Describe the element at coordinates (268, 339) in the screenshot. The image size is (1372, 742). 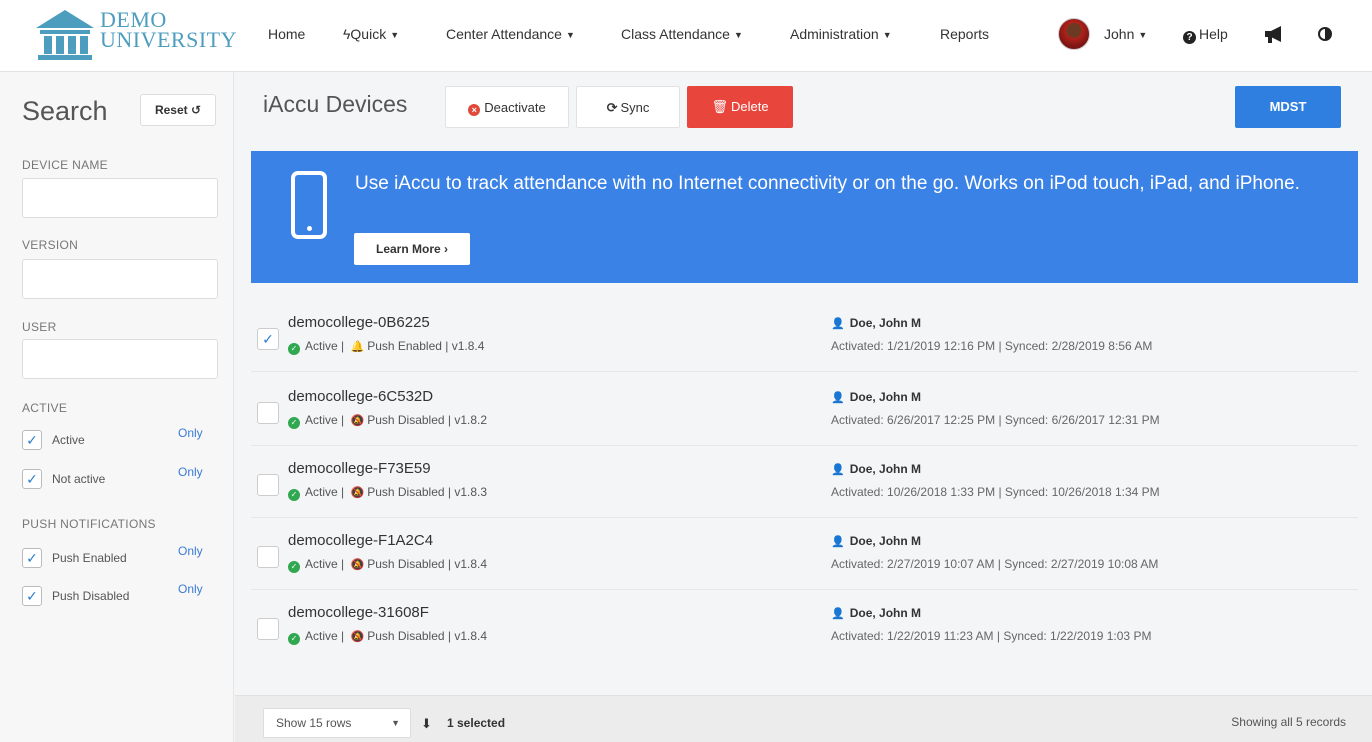
I see `row-checkbox: ✓` at that location.